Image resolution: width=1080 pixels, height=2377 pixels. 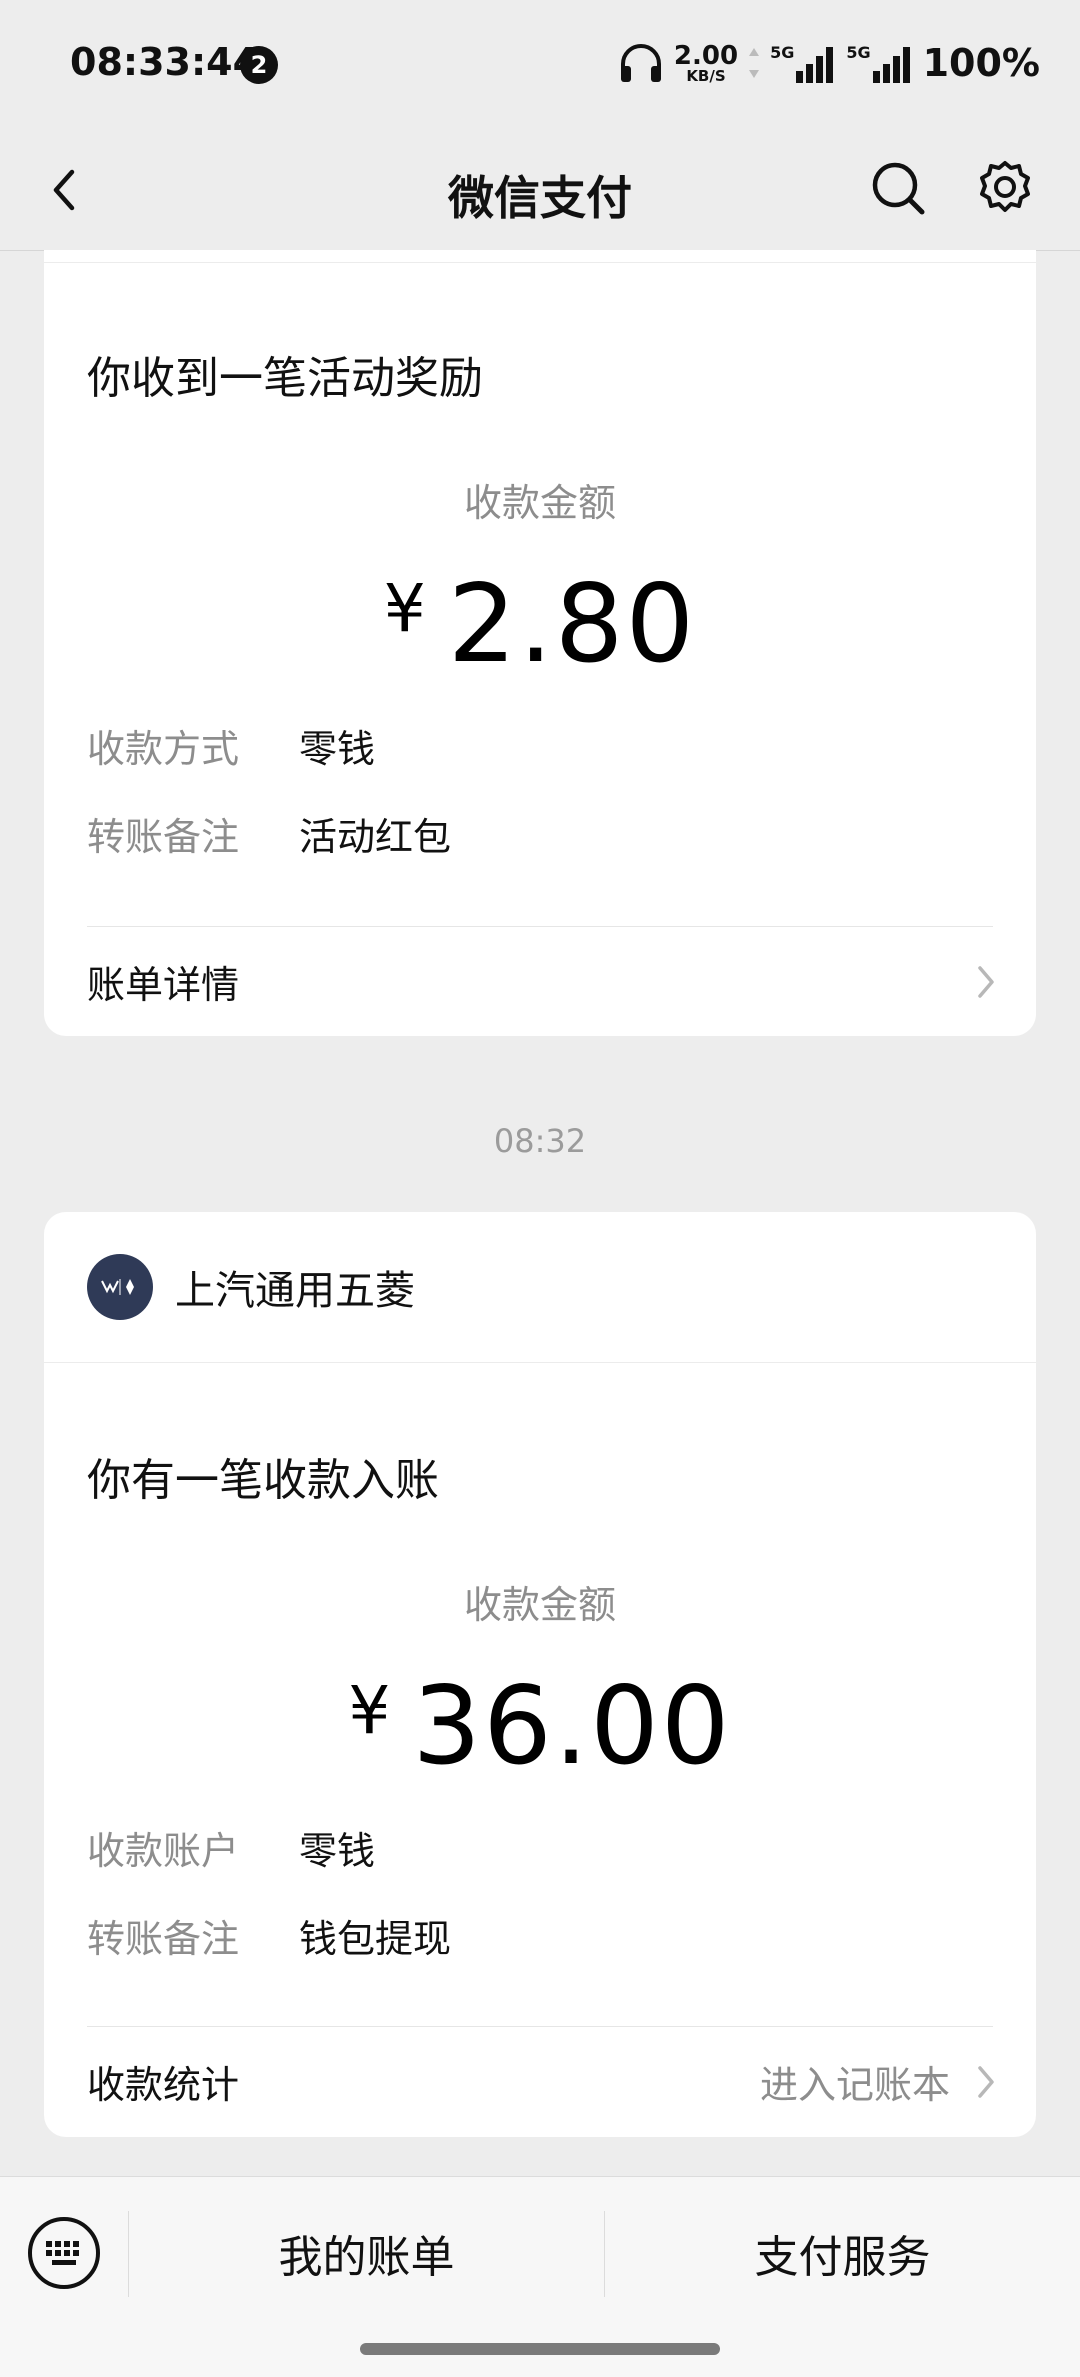 I want to click on detail-key: 收款方式, so click(x=163, y=749).